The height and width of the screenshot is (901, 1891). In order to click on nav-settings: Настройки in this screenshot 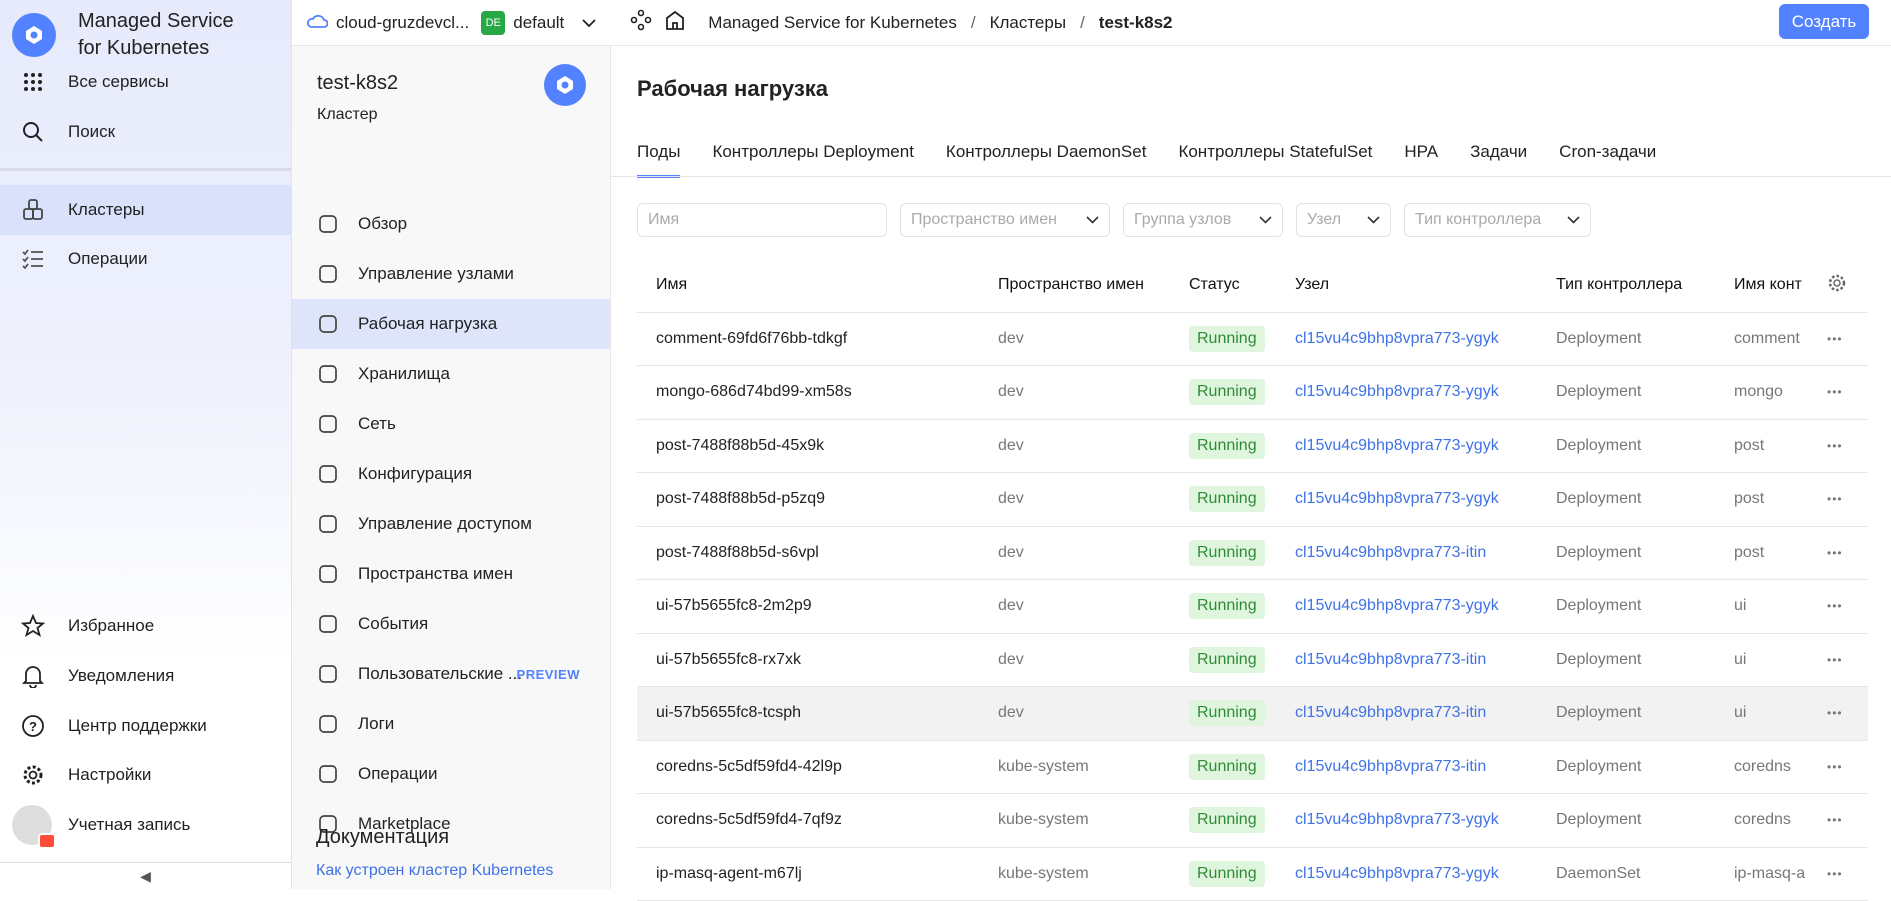, I will do `click(145, 775)`.